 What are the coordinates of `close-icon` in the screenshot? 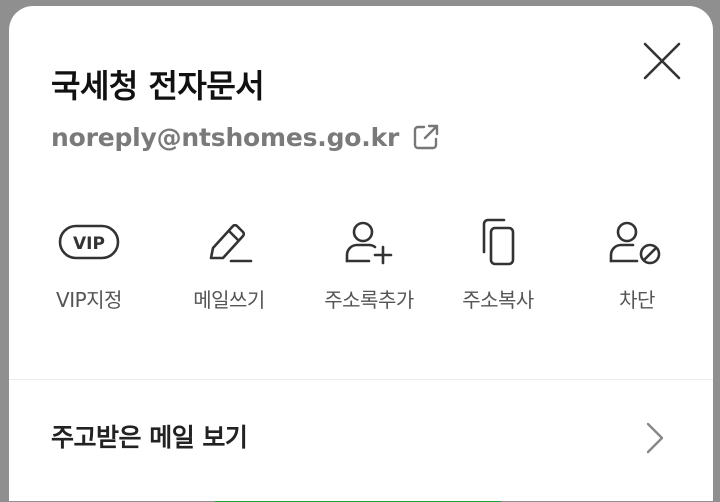 It's located at (662, 61).